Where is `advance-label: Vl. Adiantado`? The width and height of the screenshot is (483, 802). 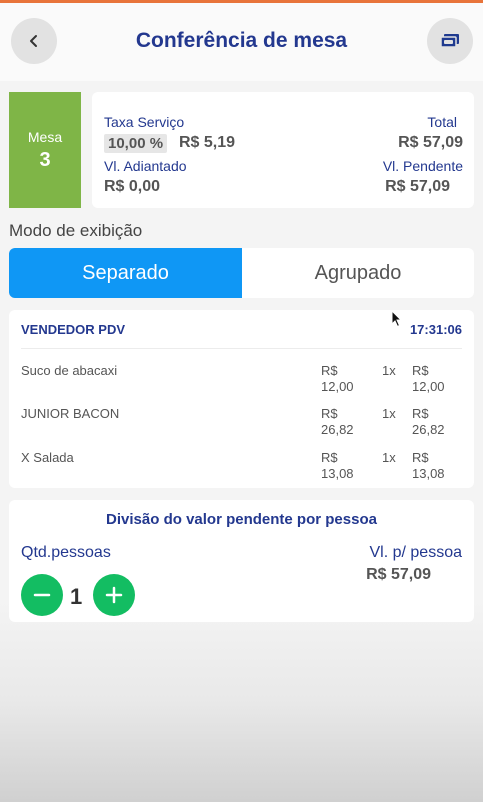 advance-label: Vl. Adiantado is located at coordinates (145, 166).